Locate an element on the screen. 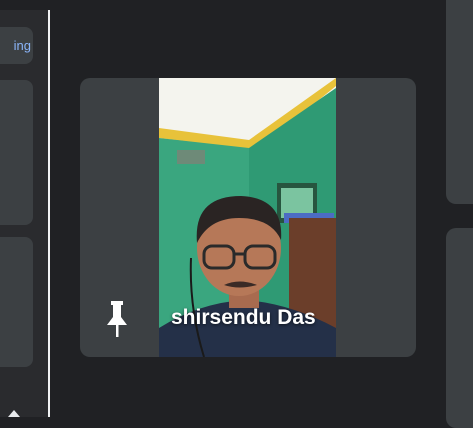 The height and width of the screenshot is (428, 473). side-panel-button: ing is located at coordinates (16, 45).